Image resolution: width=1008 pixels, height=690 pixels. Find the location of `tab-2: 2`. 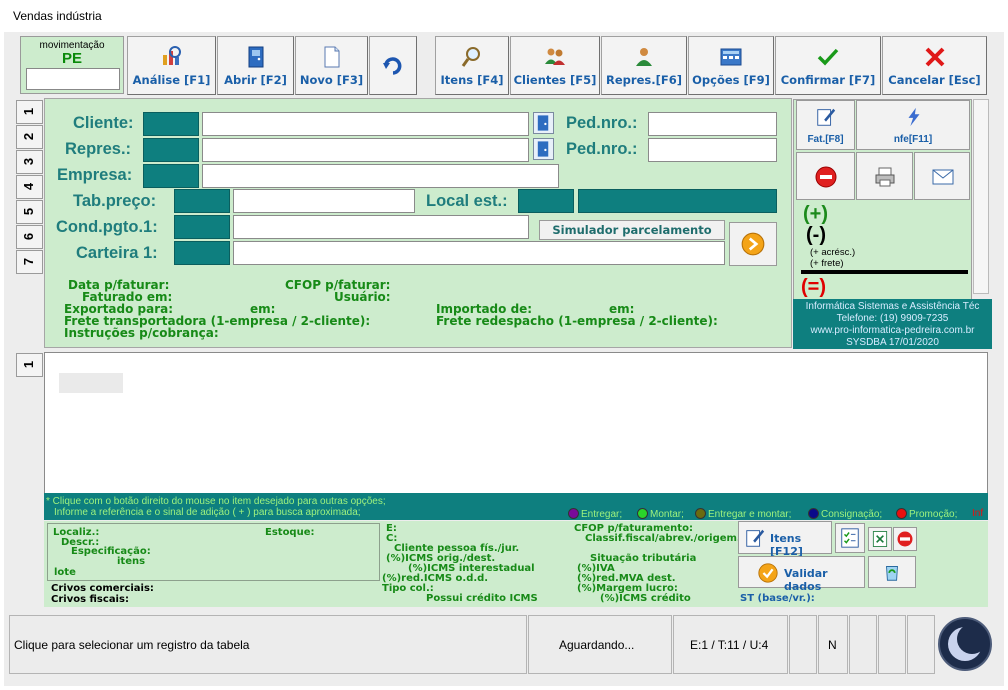

tab-2: 2 is located at coordinates (29, 137).